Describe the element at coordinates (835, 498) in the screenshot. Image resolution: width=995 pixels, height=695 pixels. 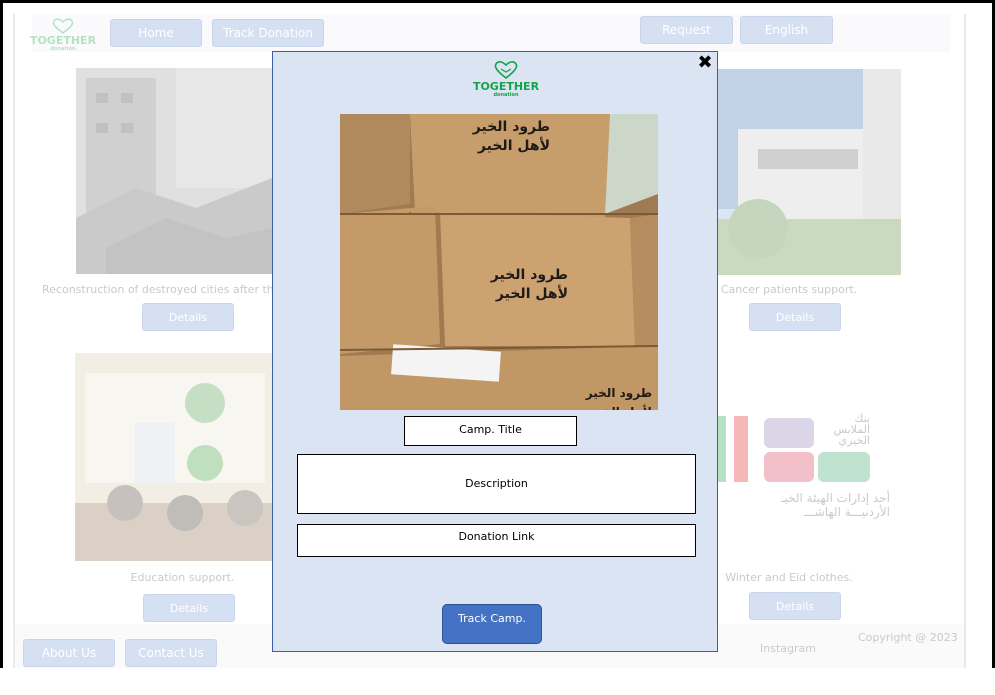
I see `clothes-bank-footer-1: أحد إدارات الهيئة الخيـ` at that location.